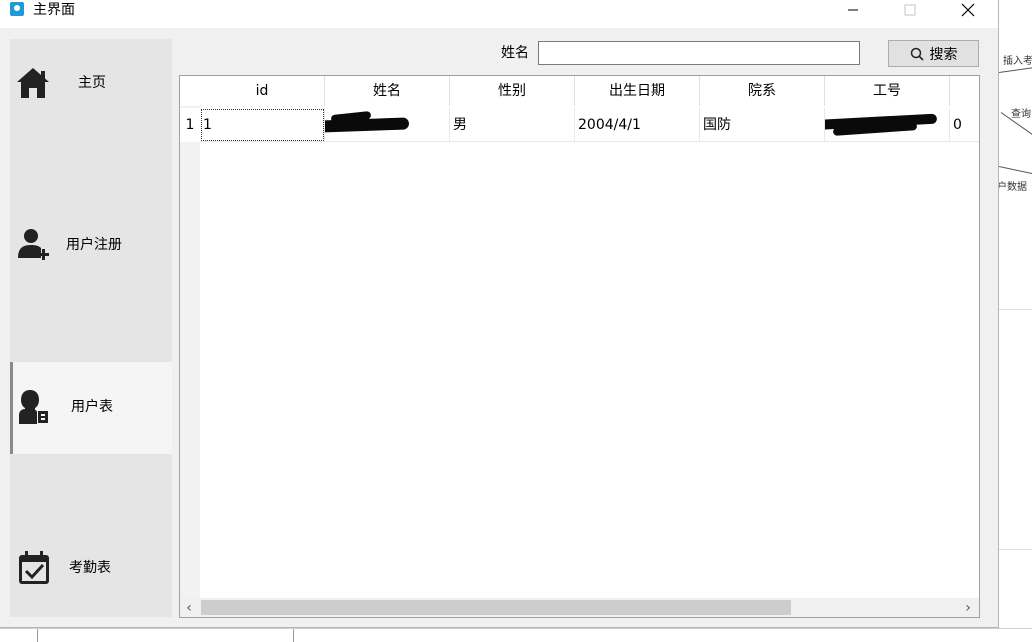 This screenshot has height=642, width=1032. What do you see at coordinates (17, 9) in the screenshot?
I see `app-icon` at bounding box center [17, 9].